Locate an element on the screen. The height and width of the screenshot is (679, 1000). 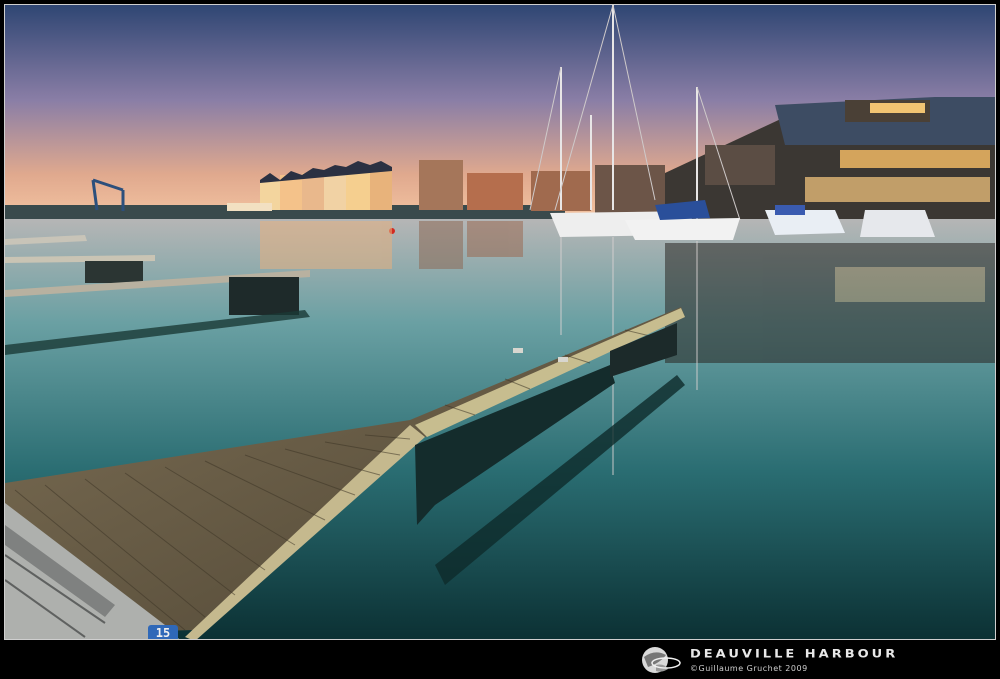
berth-number: 15 is located at coordinates (163, 633).